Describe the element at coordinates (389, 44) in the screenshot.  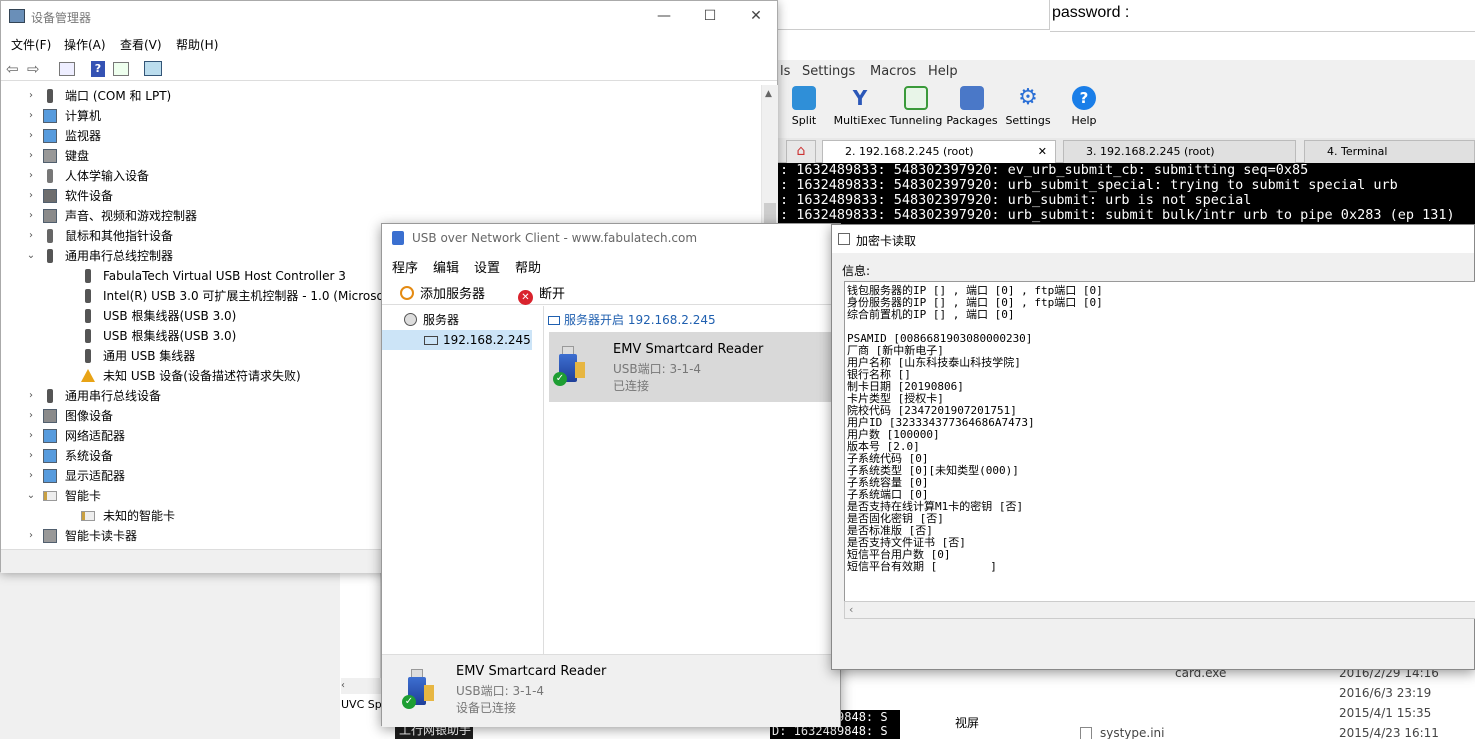
I see `device-manager-menu-bar: 文件(F) 操作(A) 查看(V) 帮助(H)` at that location.